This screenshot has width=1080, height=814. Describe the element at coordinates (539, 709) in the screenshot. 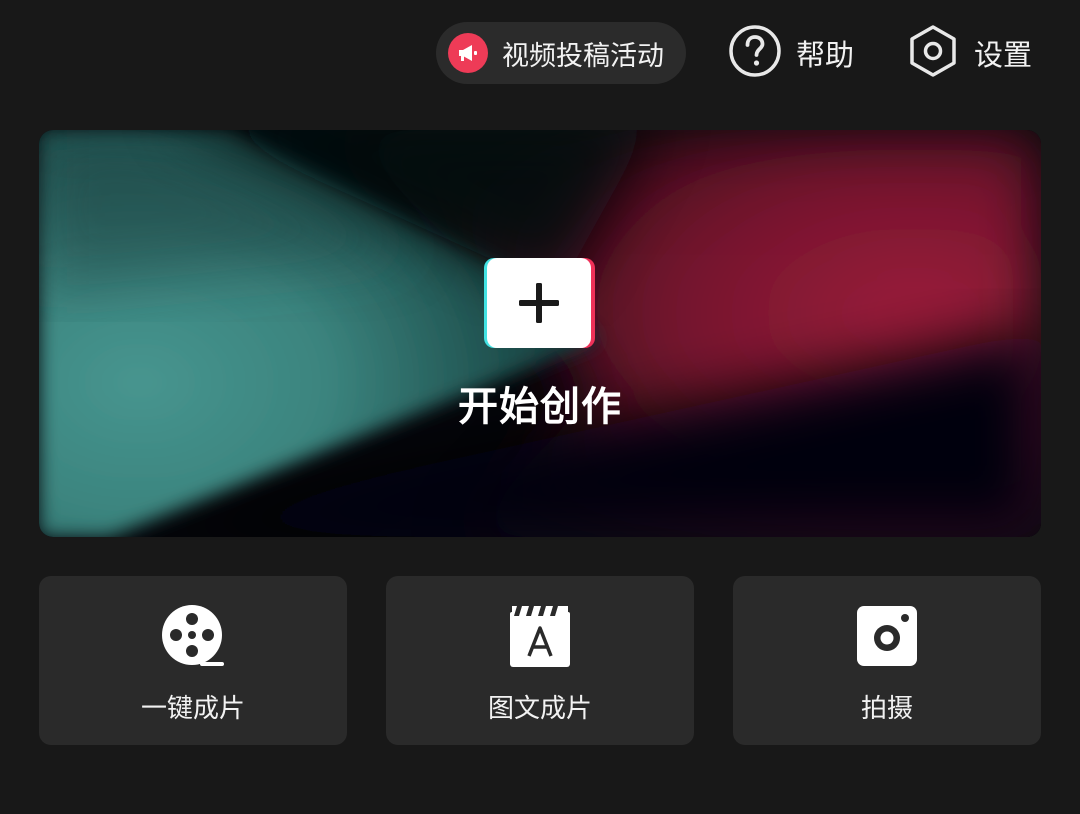

I see `text-to-video-label: 图文成片` at that location.